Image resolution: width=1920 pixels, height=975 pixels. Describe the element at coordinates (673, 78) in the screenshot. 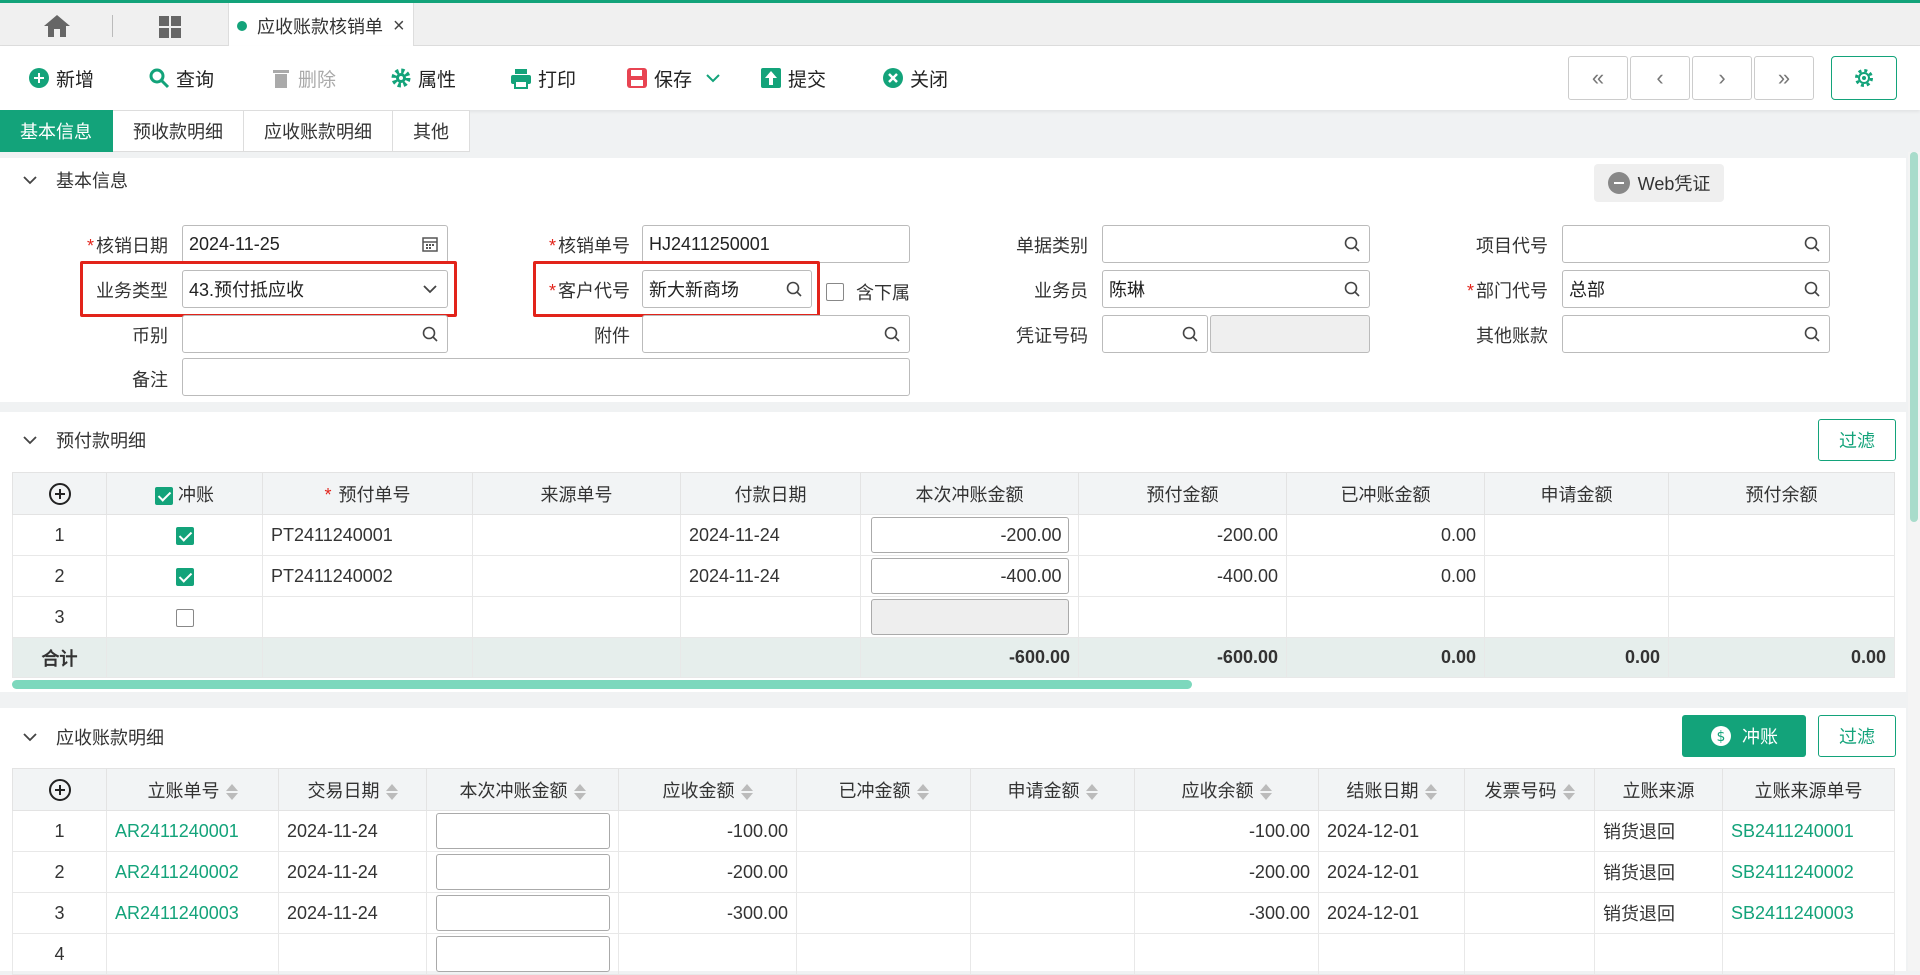

I see `save-button: 保存` at that location.